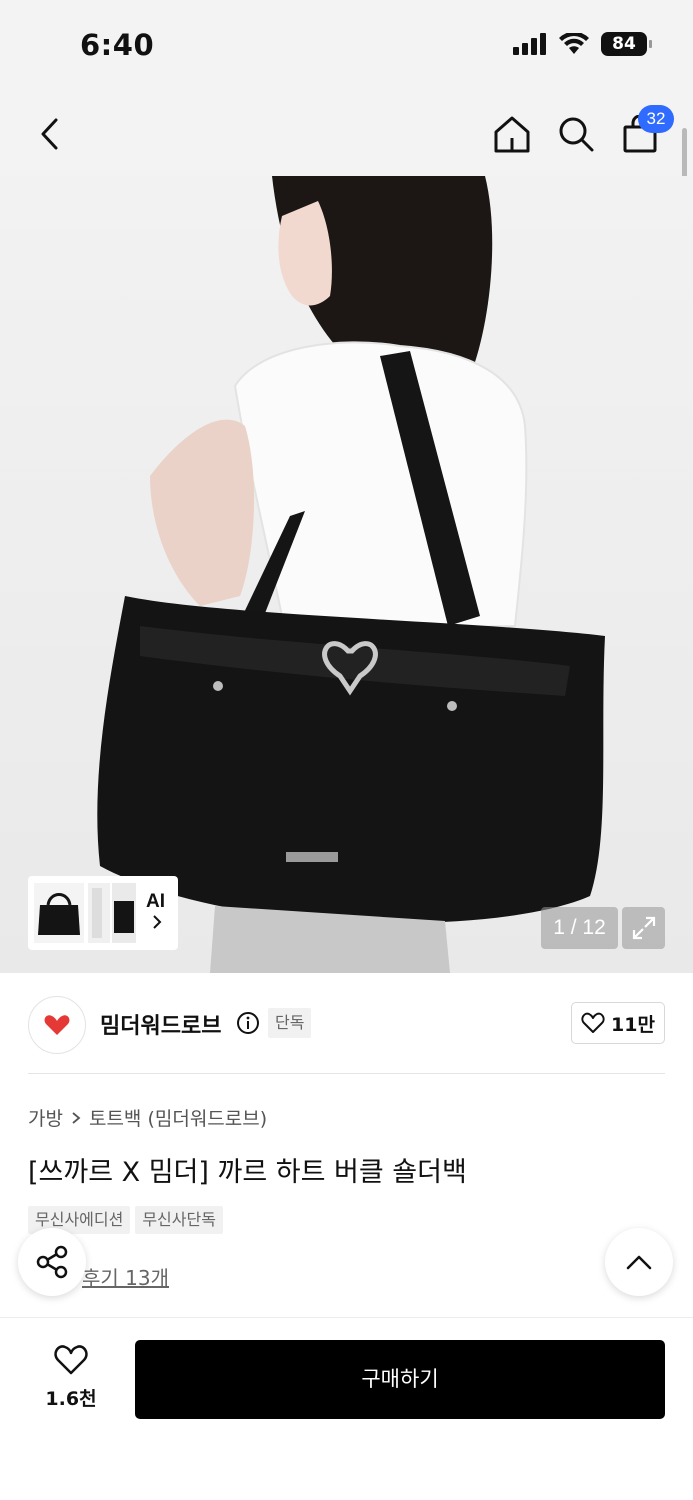  I want to click on status-time: 6:40, so click(117, 45).